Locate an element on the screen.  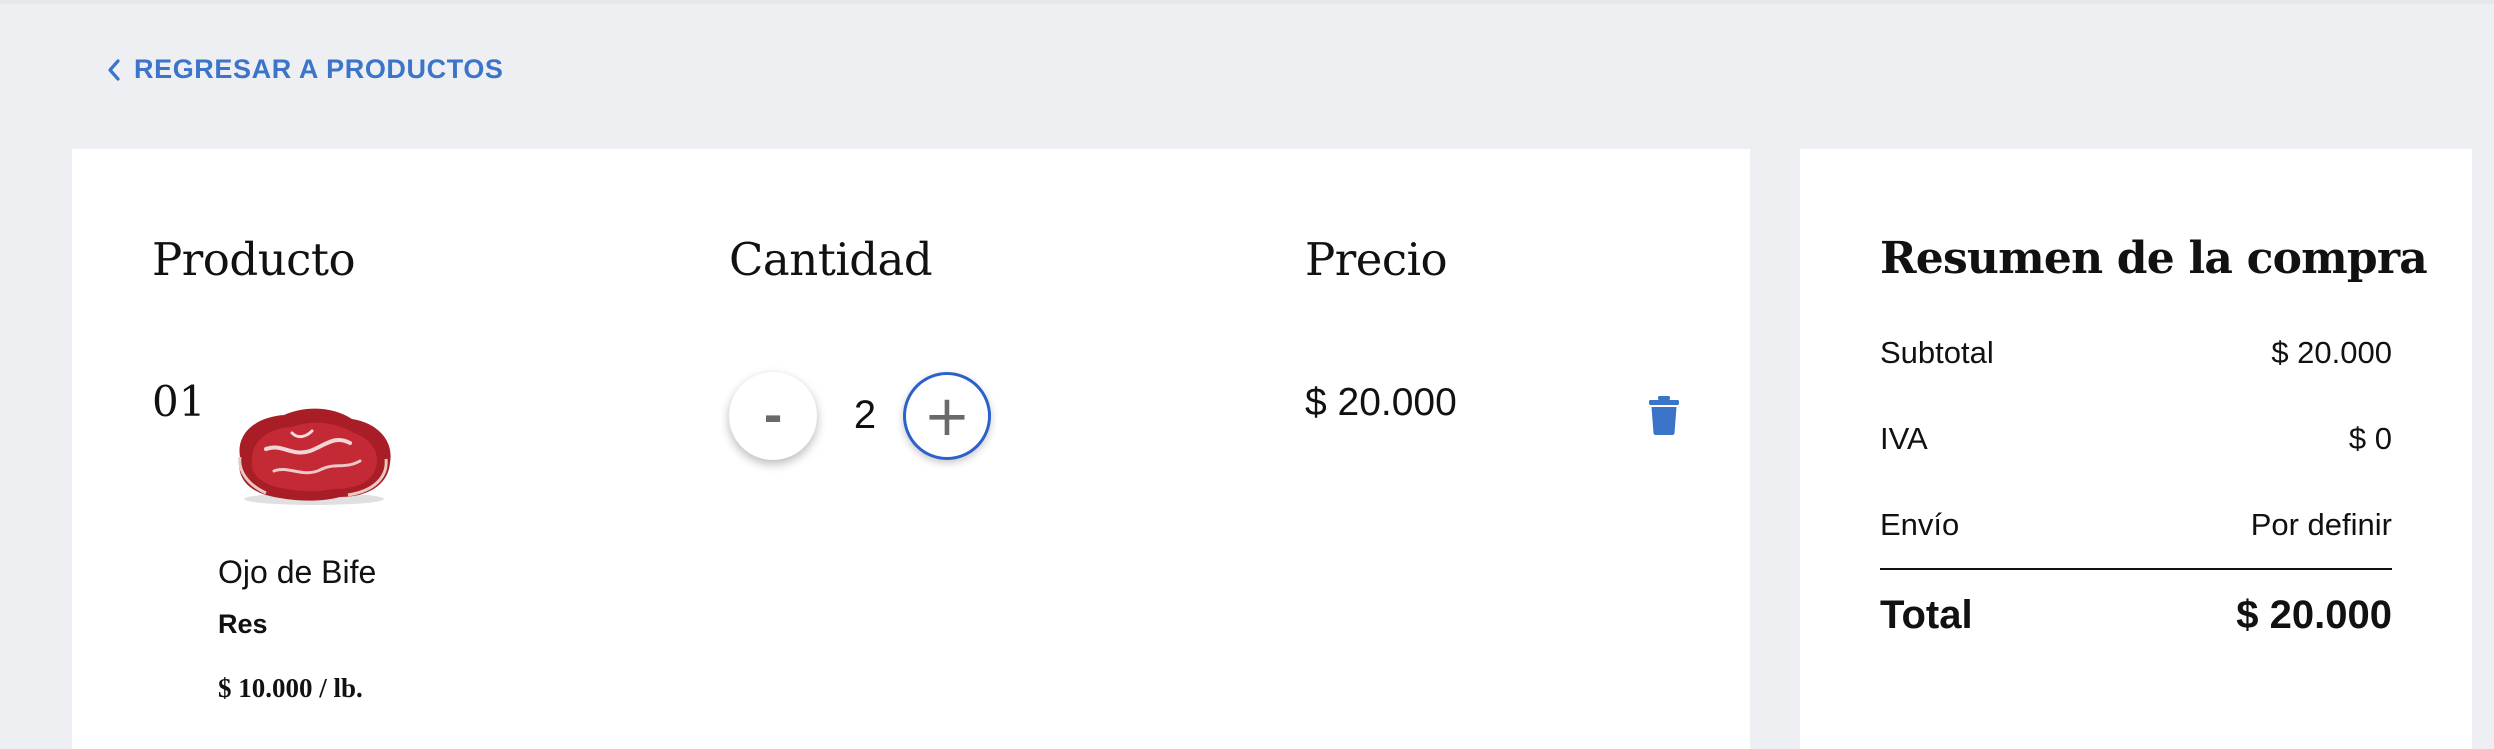
product-unit-price: $ 10.000 / lb. is located at coordinates (290, 688).